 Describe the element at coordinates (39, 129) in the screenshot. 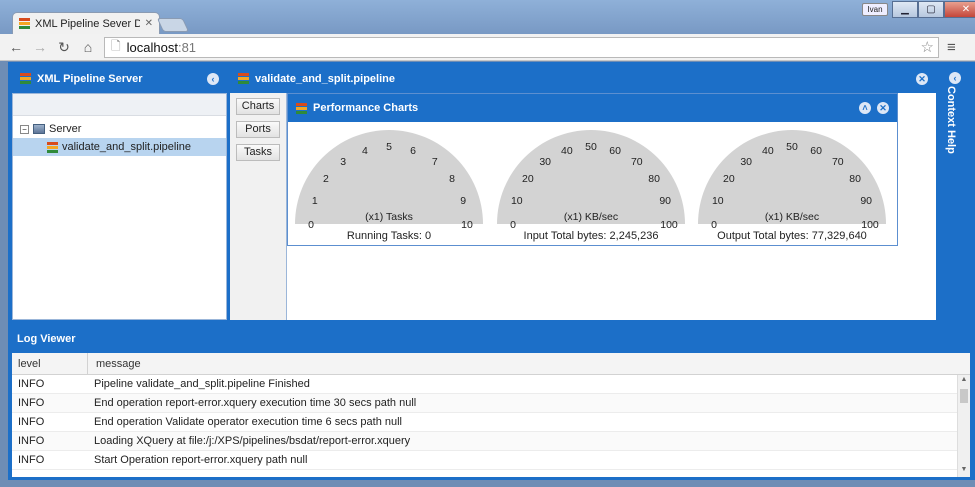

I see `server-icon` at that location.